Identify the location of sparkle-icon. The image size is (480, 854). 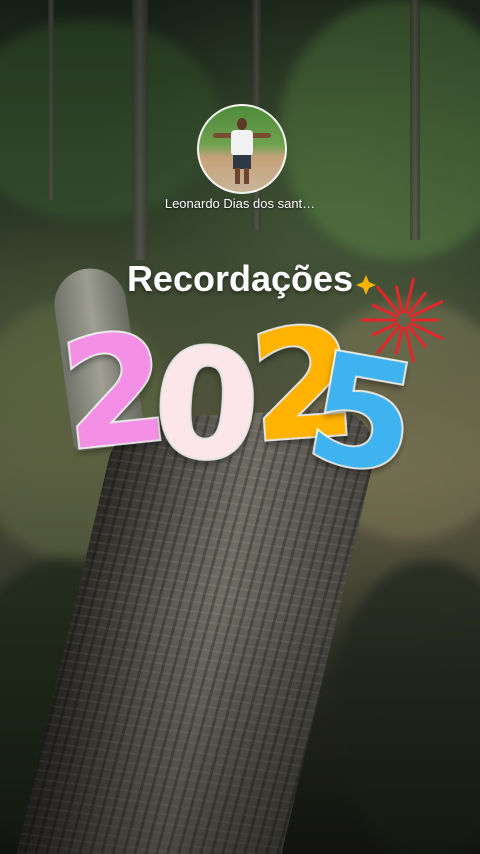
(366, 285).